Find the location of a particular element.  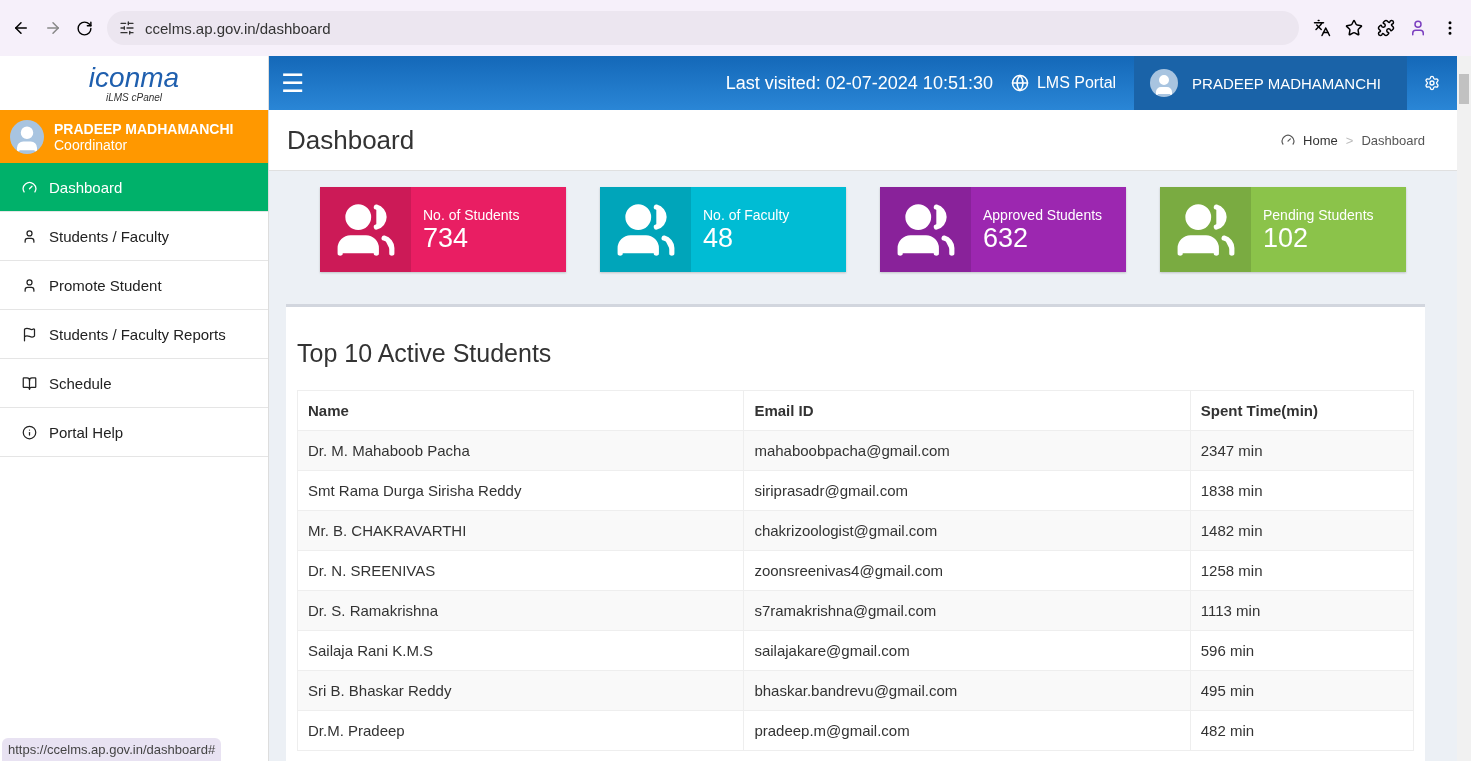

status-url: https://ccelms.ap.gov.in/dashboard# is located at coordinates (112, 749).